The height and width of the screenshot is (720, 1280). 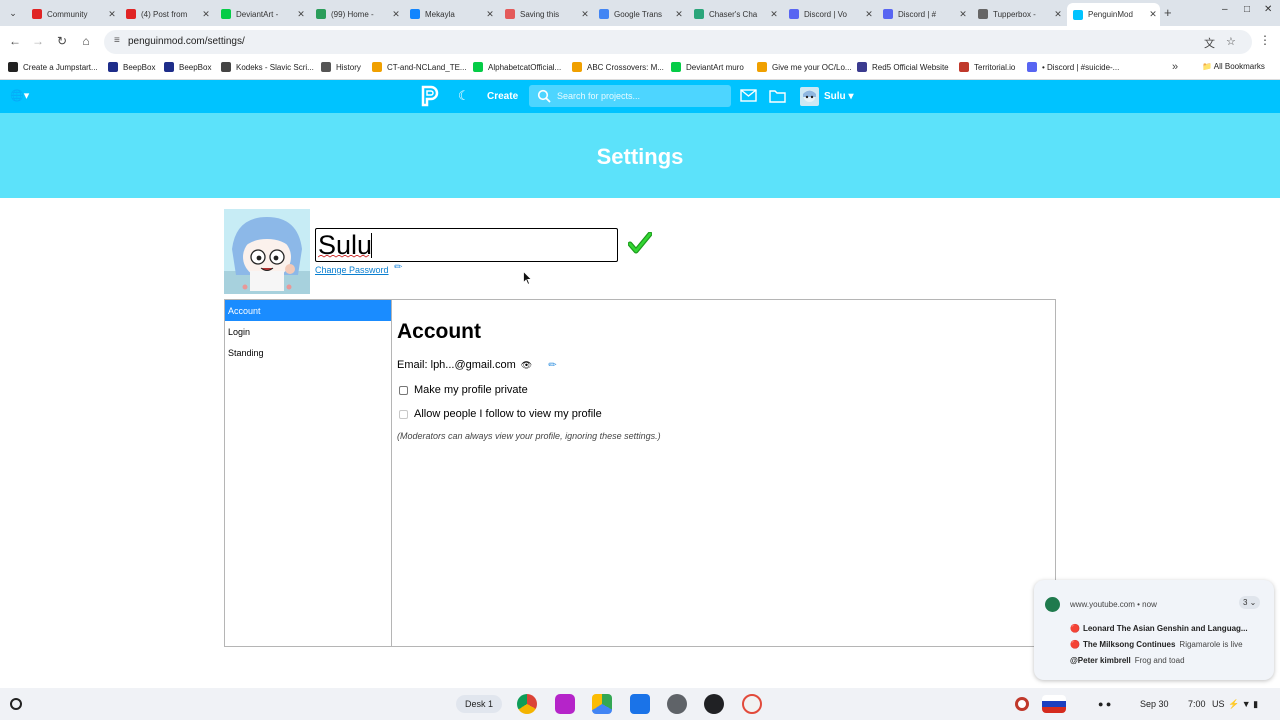 I want to click on home-icon: ⌂, so click(x=86, y=41).